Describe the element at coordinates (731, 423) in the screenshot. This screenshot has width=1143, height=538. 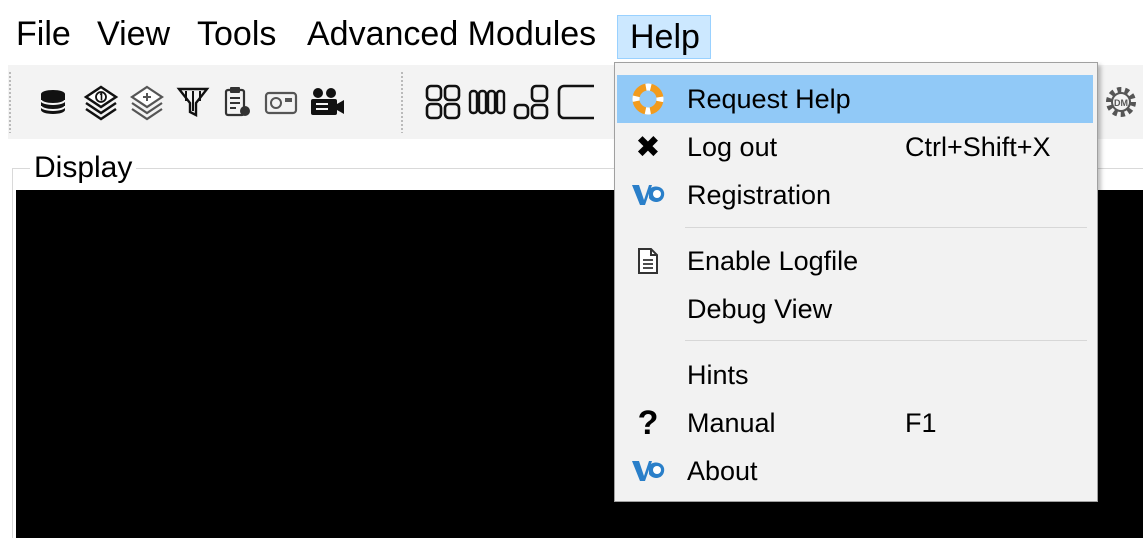
I see `menu-item-label: Manual` at that location.